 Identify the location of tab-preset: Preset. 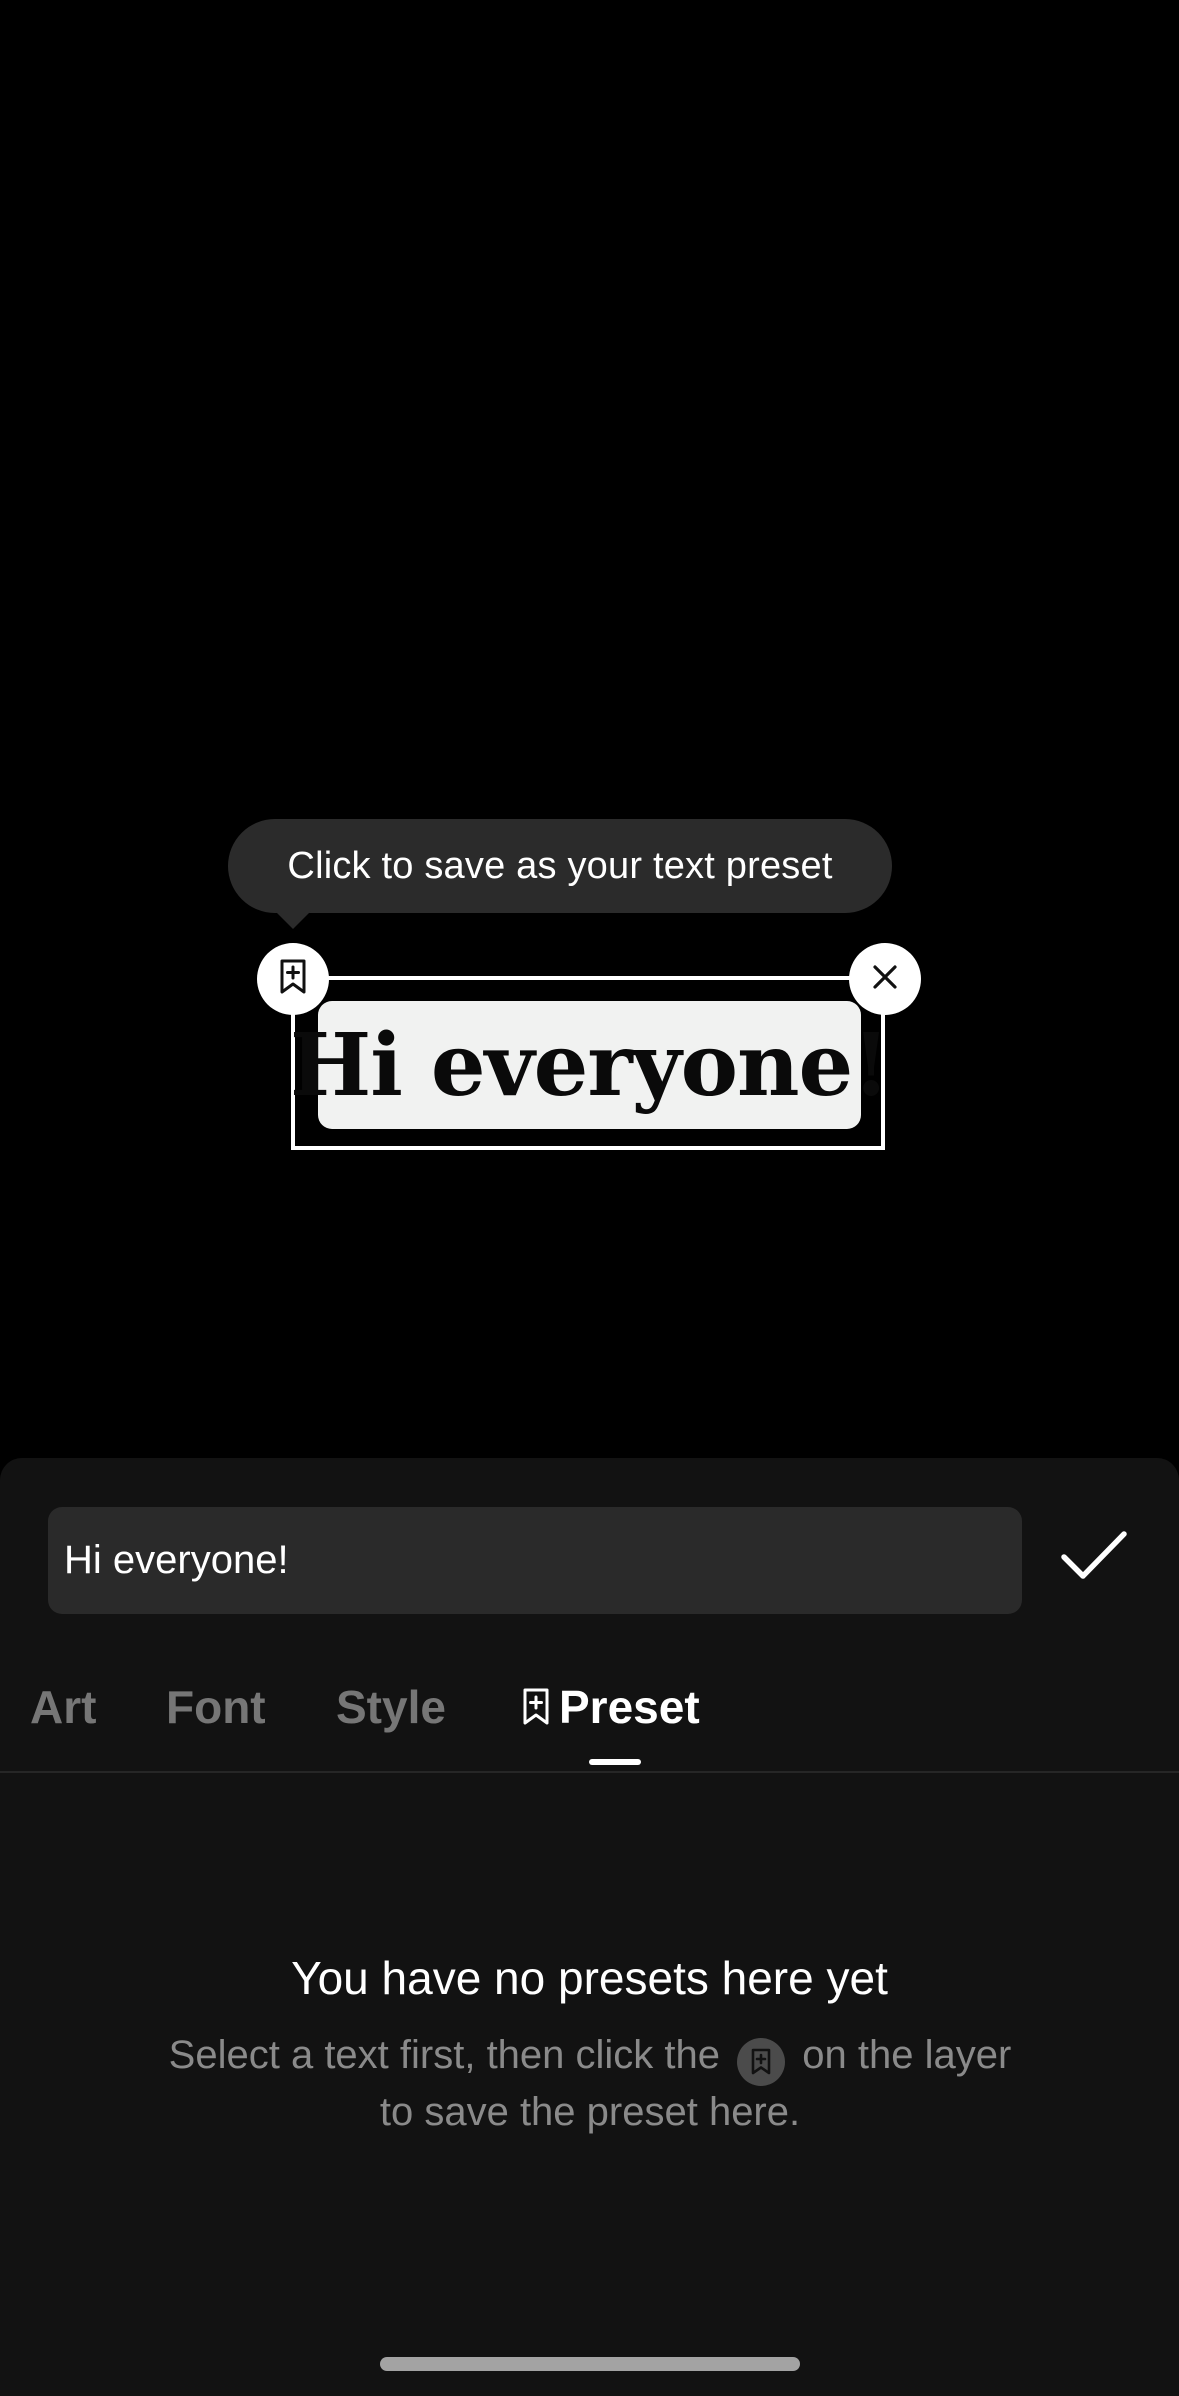
(610, 1707).